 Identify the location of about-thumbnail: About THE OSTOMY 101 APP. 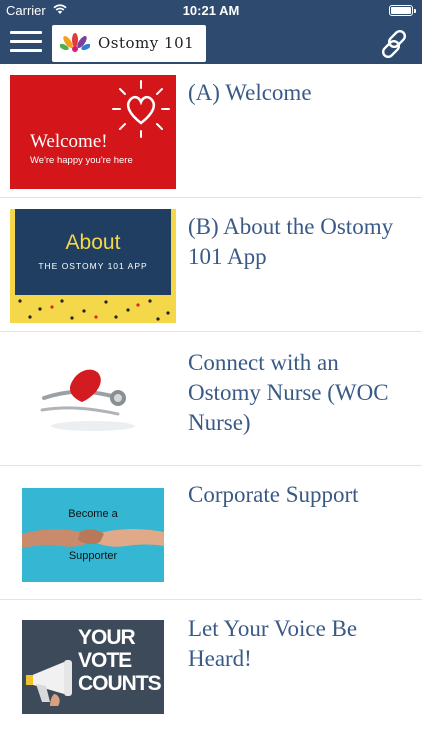
(93, 266).